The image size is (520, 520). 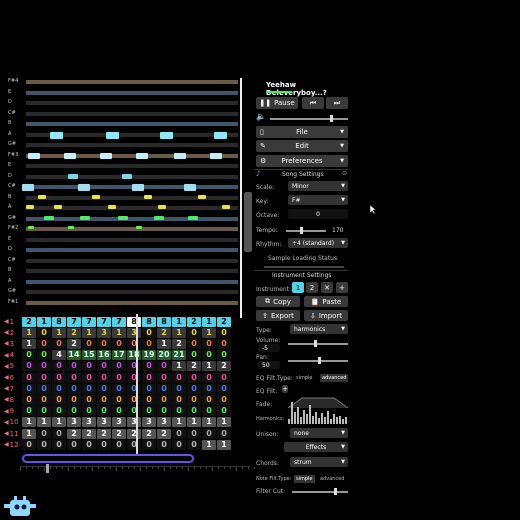 I want to click on harmonics-editor, so click(x=318, y=411).